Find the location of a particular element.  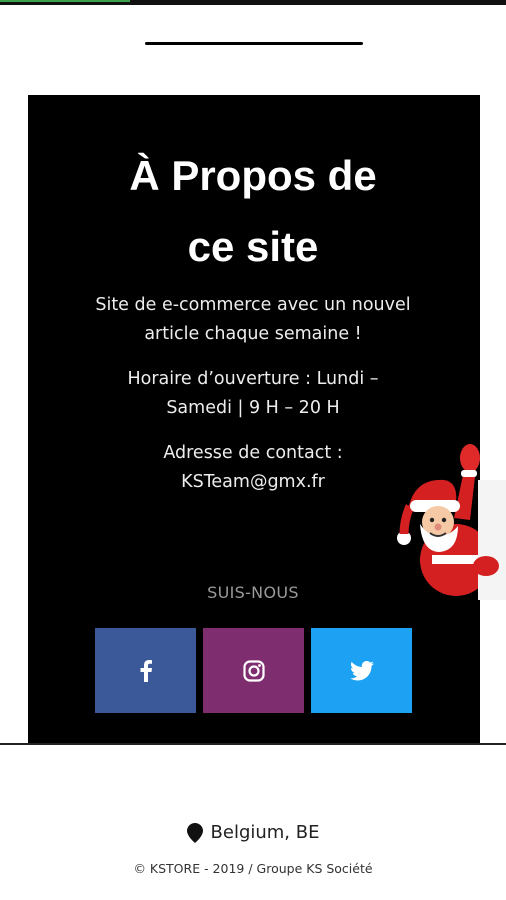

location: Belgium, BE is located at coordinates (253, 832).